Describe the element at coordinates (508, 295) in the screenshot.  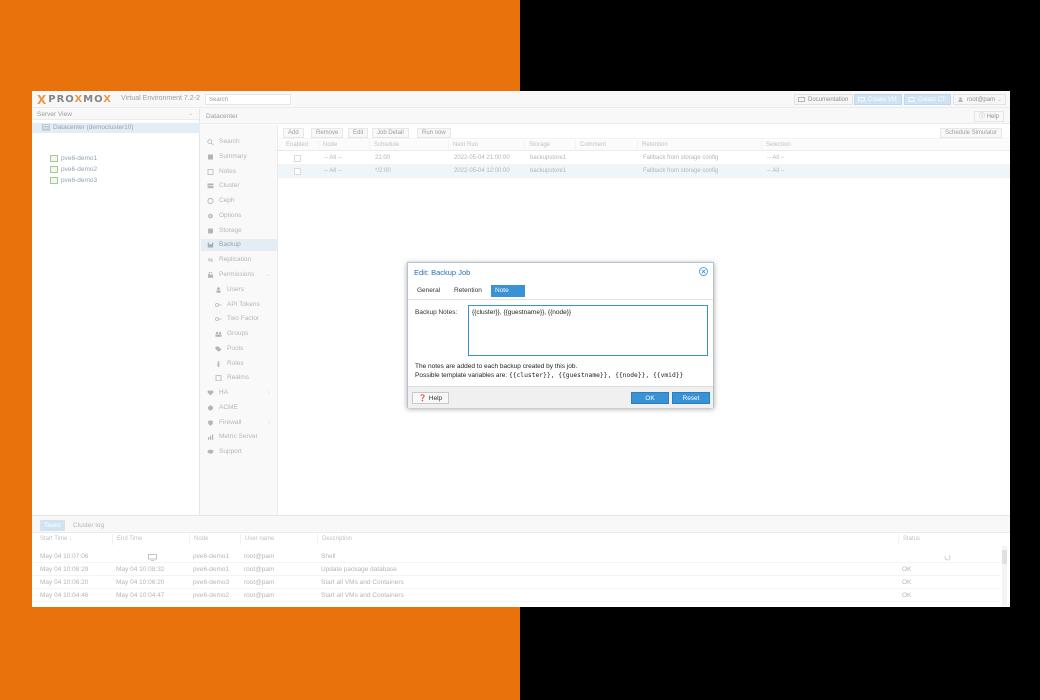
I see `tab-note-template: Note Template` at that location.